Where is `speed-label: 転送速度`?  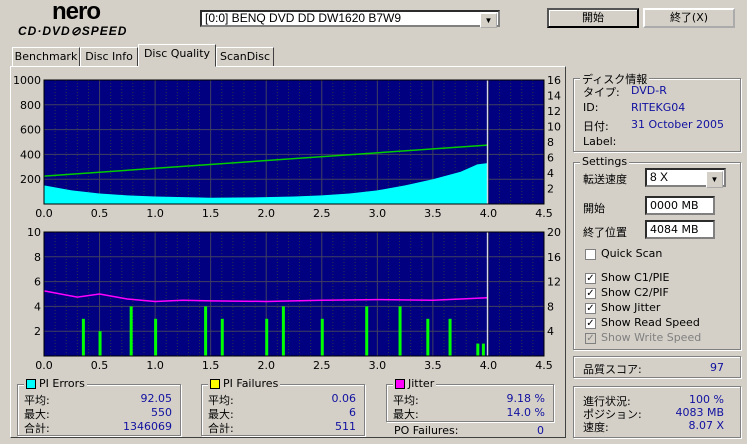
speed-label: 転送速度 is located at coordinates (605, 179).